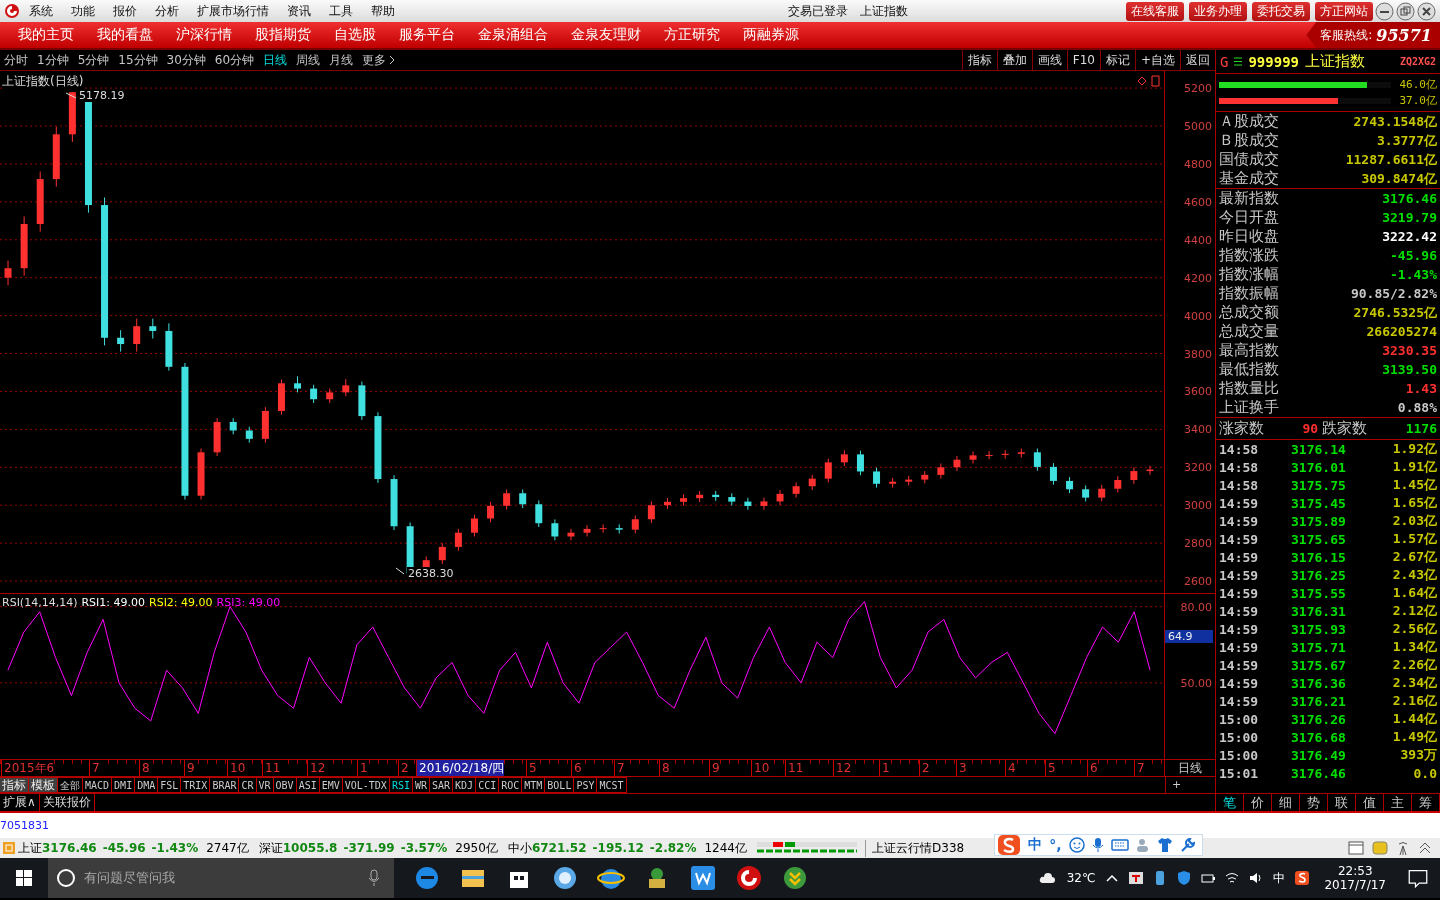 The image size is (1440, 900). I want to click on swirl-icon, so click(749, 878).